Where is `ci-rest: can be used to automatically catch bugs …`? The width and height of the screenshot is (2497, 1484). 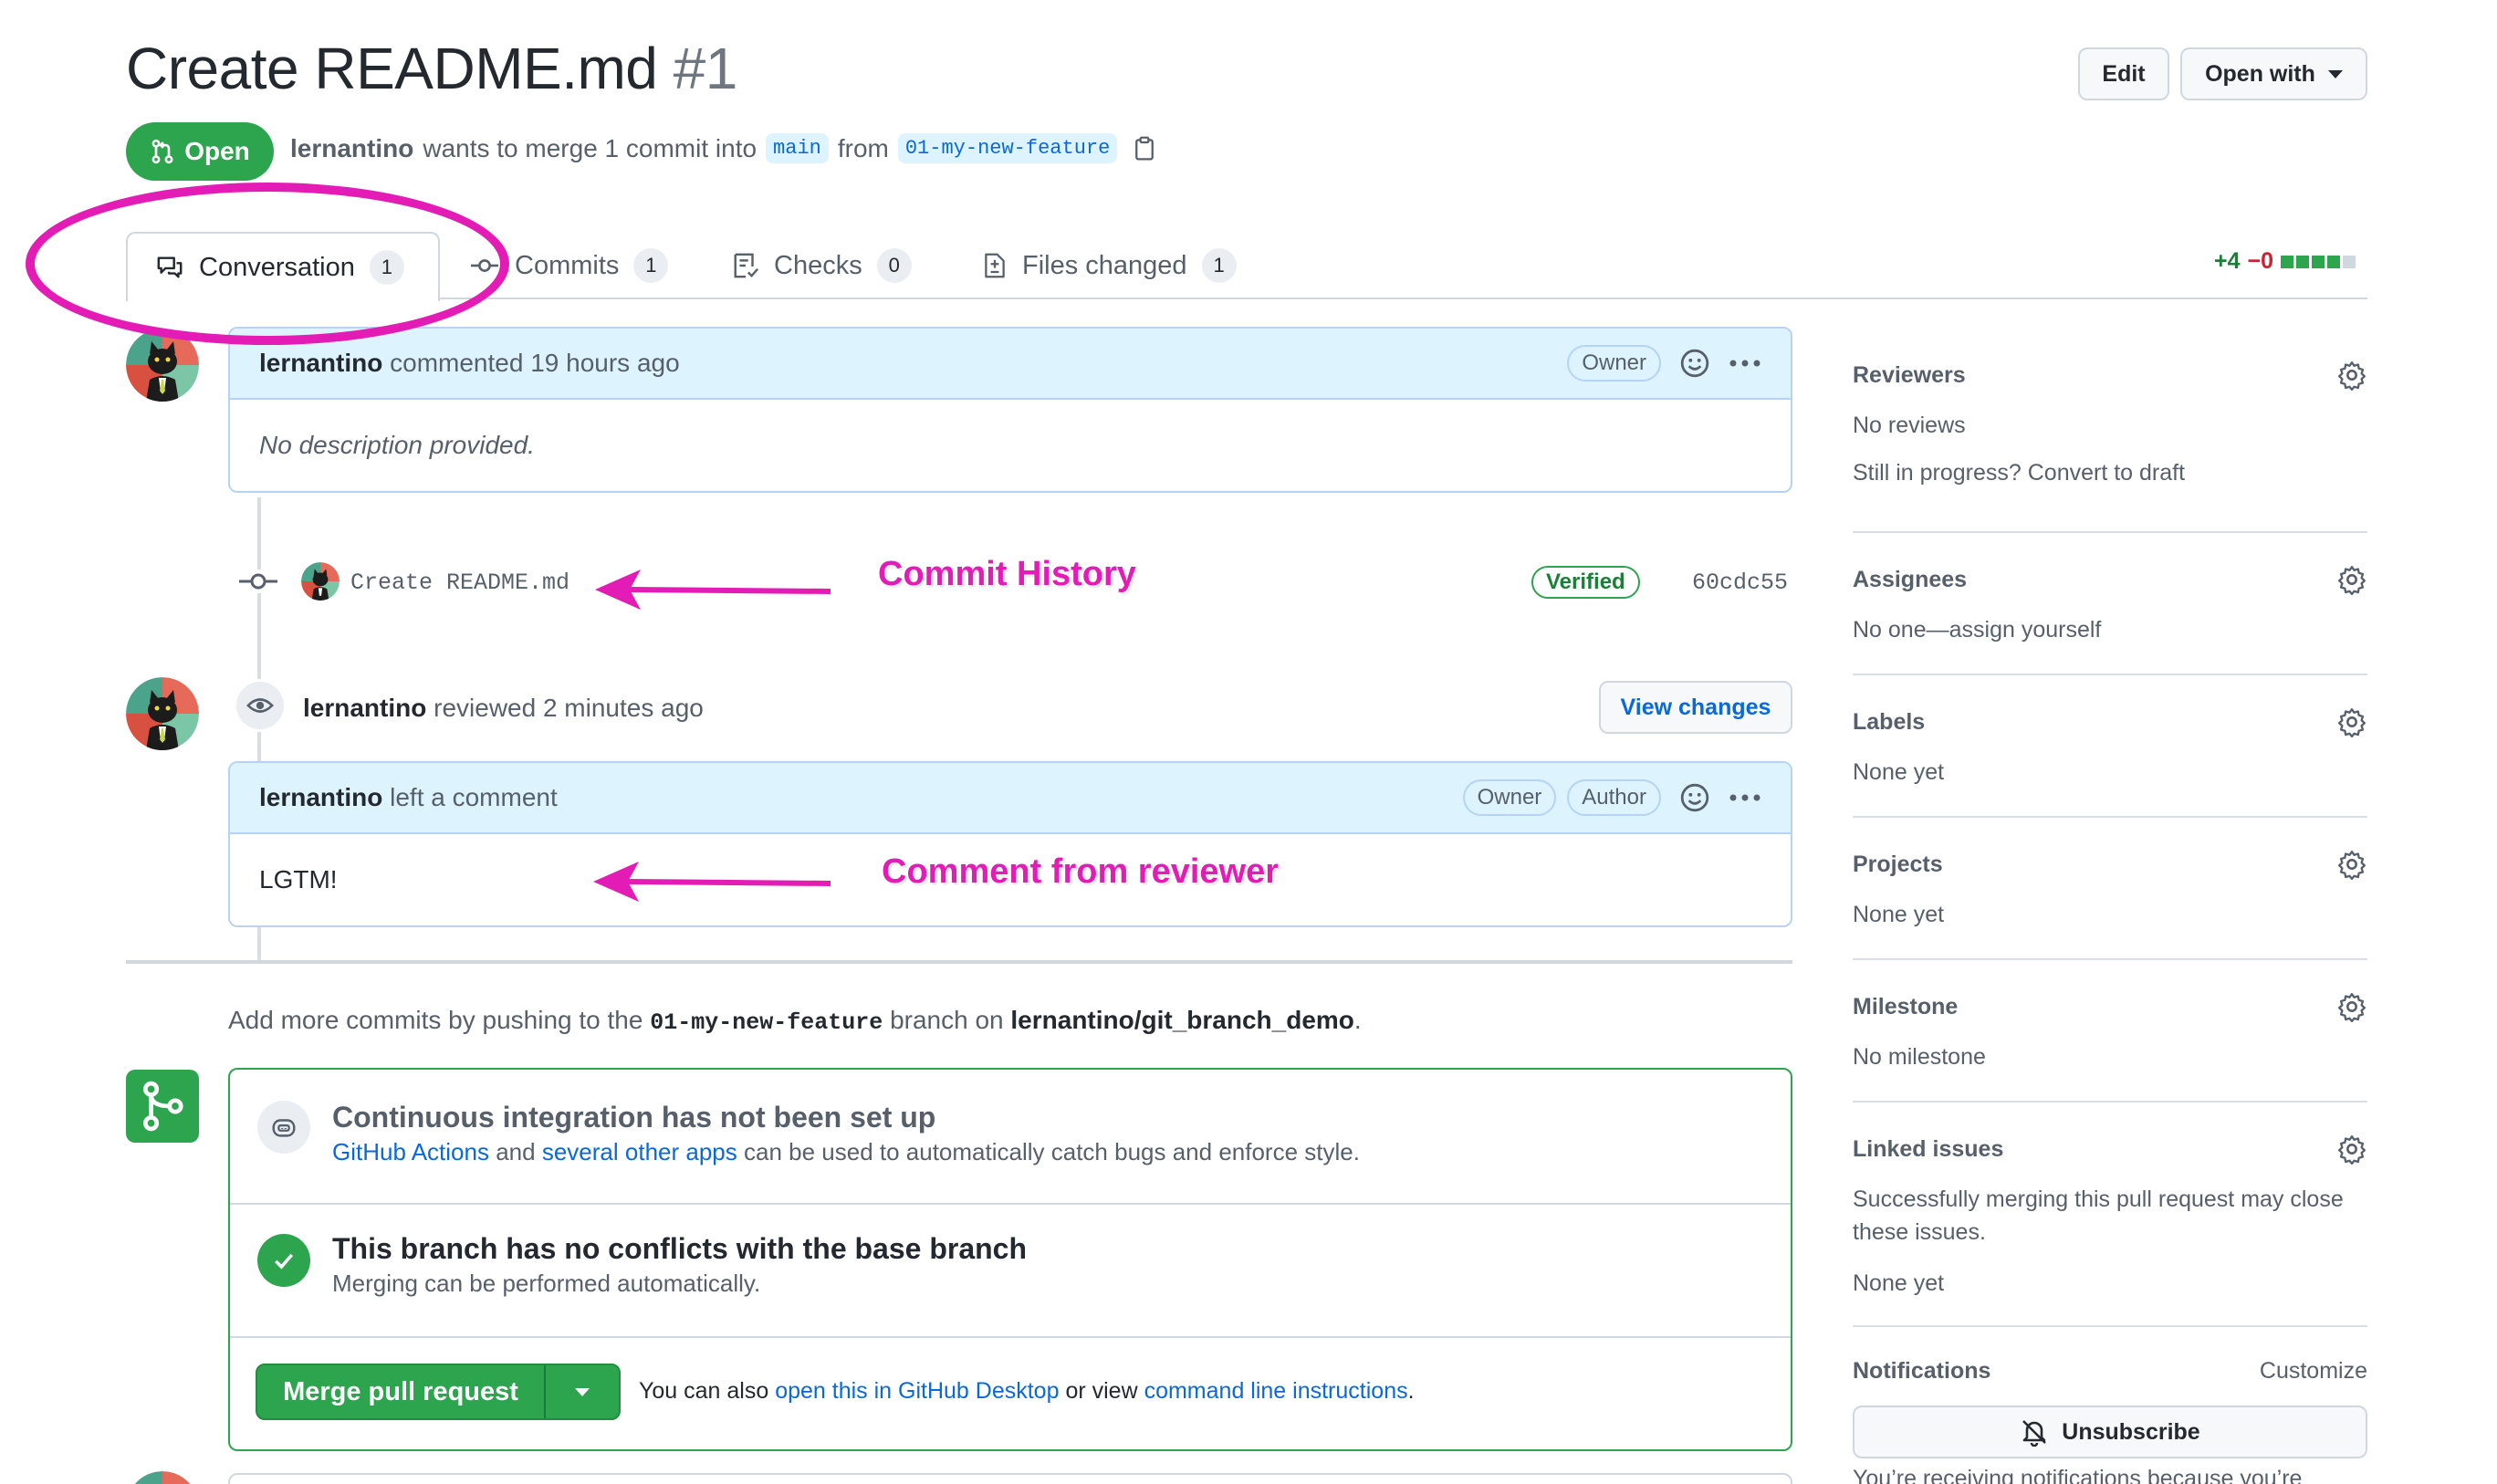
ci-rest: can be used to automatically catch bugs … is located at coordinates (1051, 1151).